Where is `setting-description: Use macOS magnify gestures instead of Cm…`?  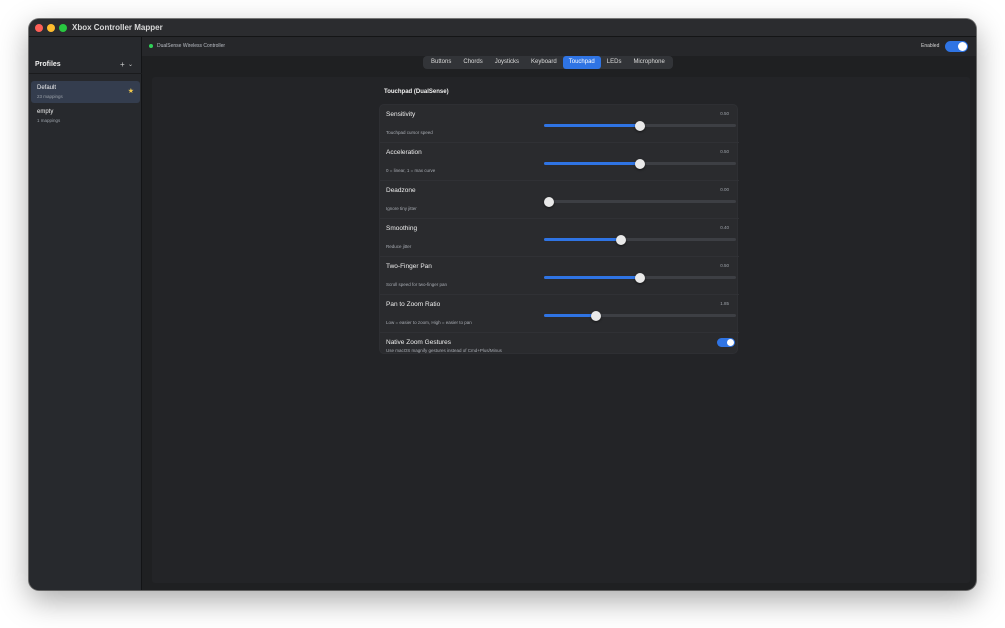 setting-description: Use macOS magnify gestures instead of Cm… is located at coordinates (444, 350).